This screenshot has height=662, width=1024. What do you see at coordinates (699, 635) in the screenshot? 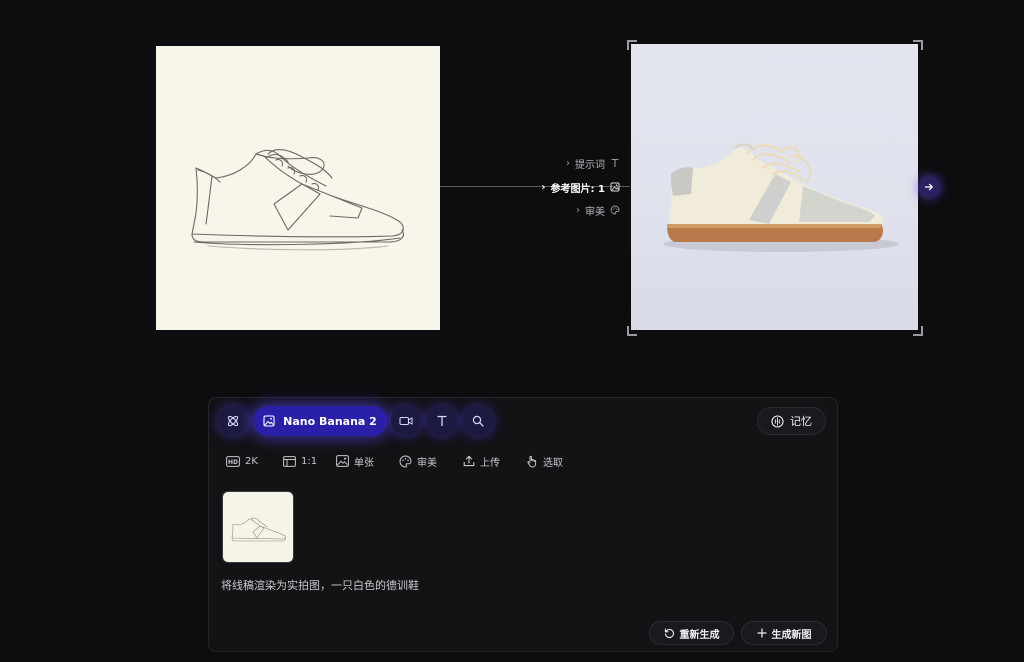
I see `regenerate-label: 重新生成` at bounding box center [699, 635].